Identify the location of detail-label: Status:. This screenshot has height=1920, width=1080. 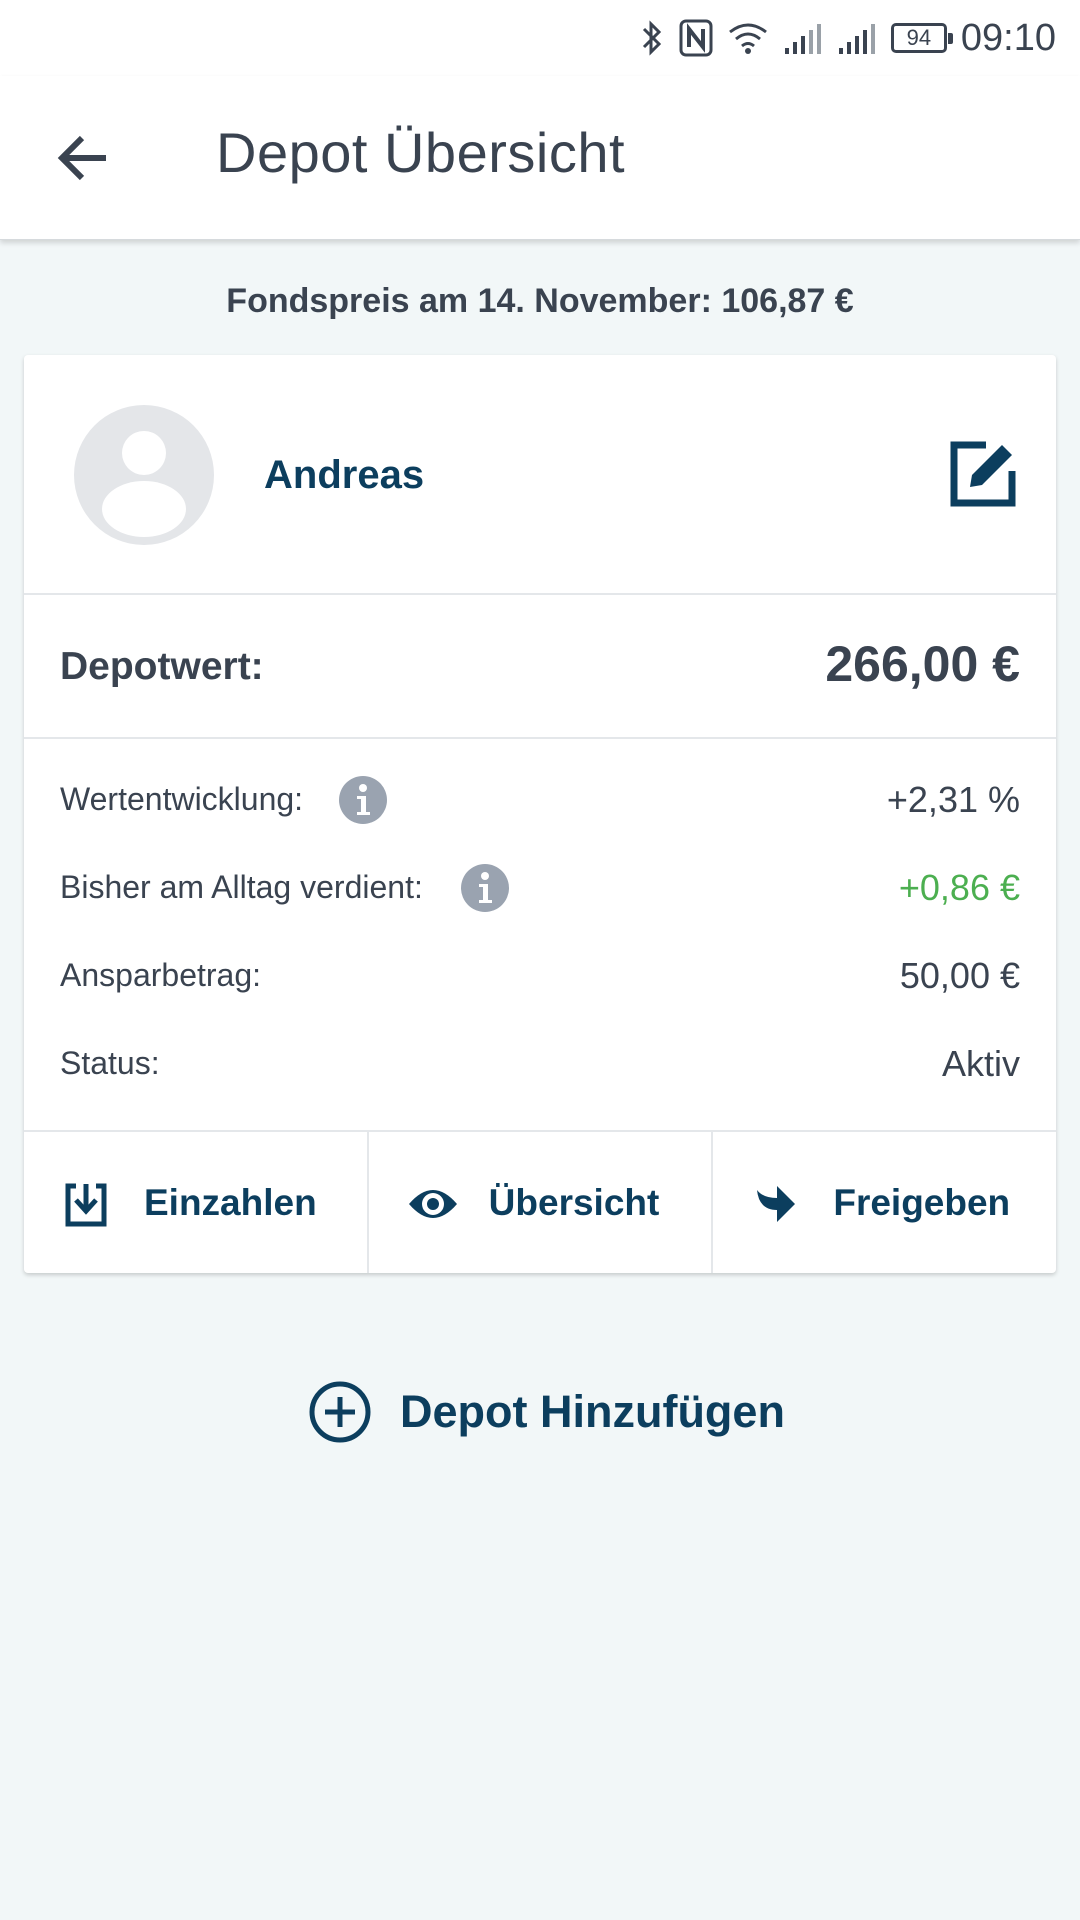
(110, 1063).